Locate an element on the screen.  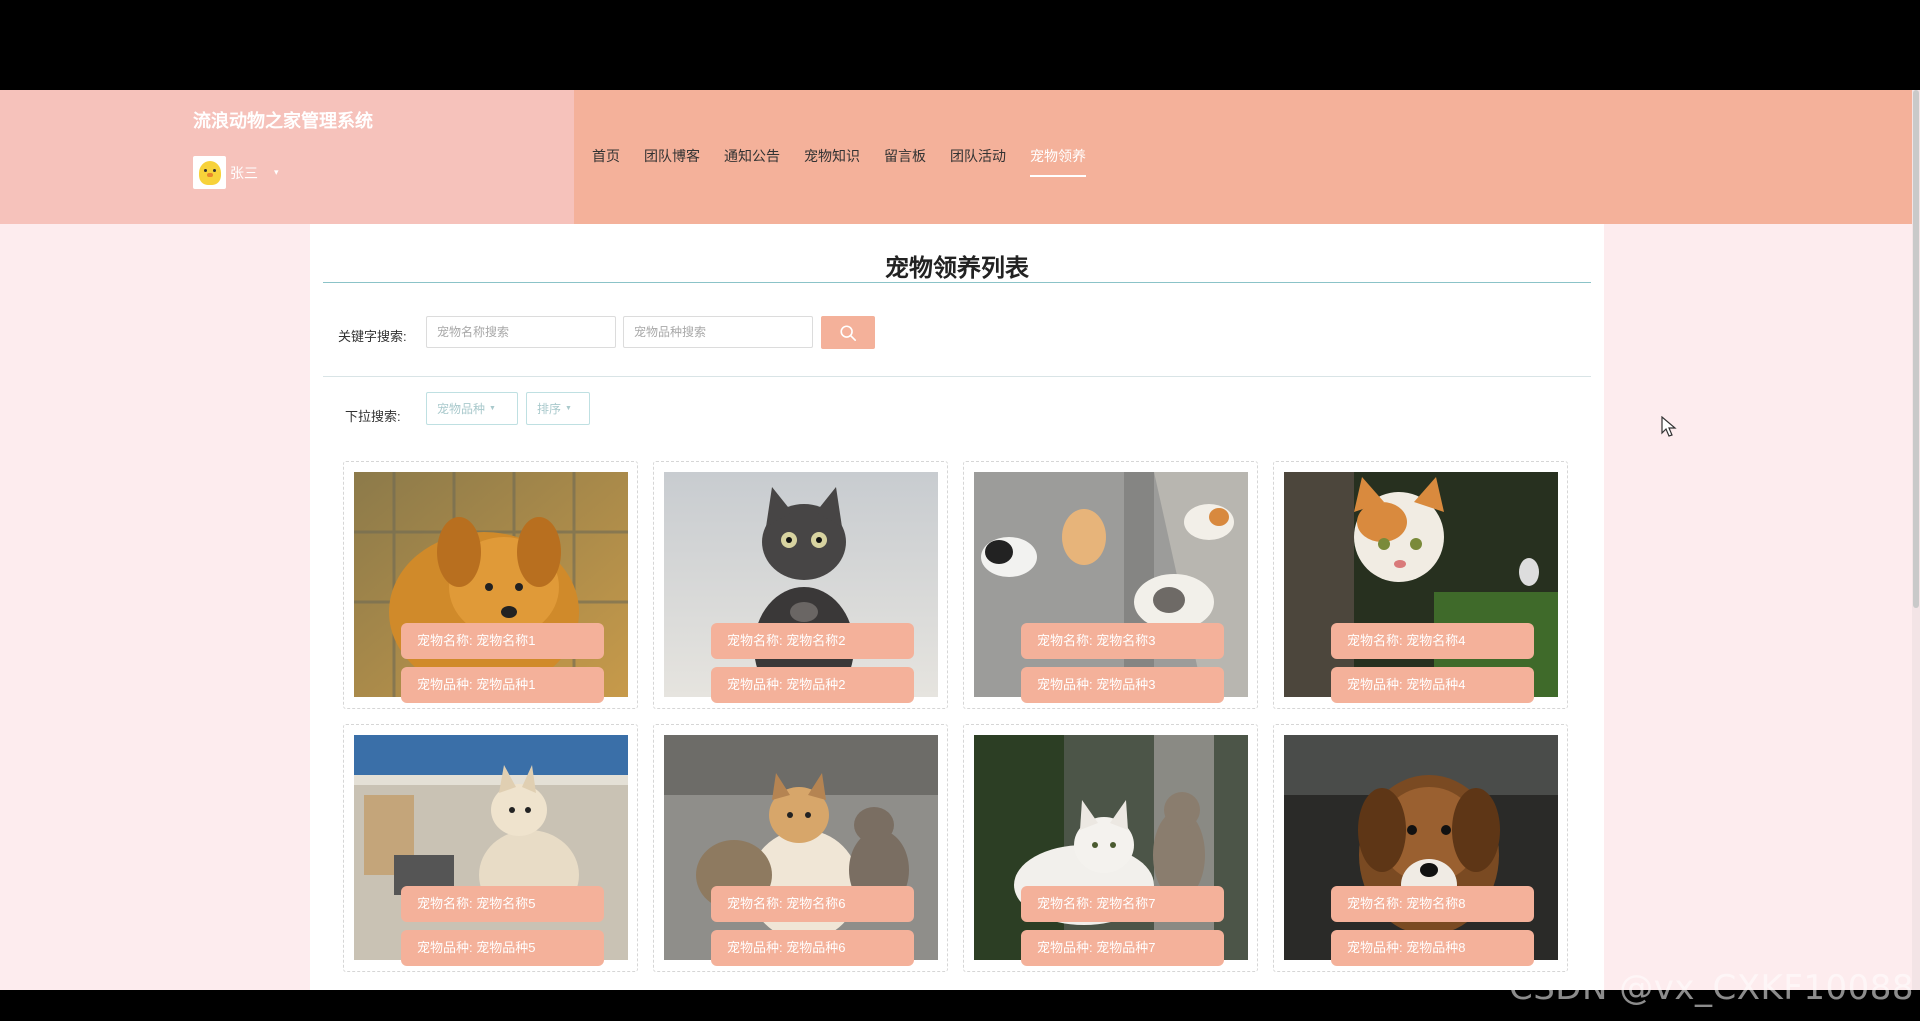
pet-card: 宠物名称: 宠物名称3 宠物品种: 宠物品种3 is located at coordinates (1110, 585).